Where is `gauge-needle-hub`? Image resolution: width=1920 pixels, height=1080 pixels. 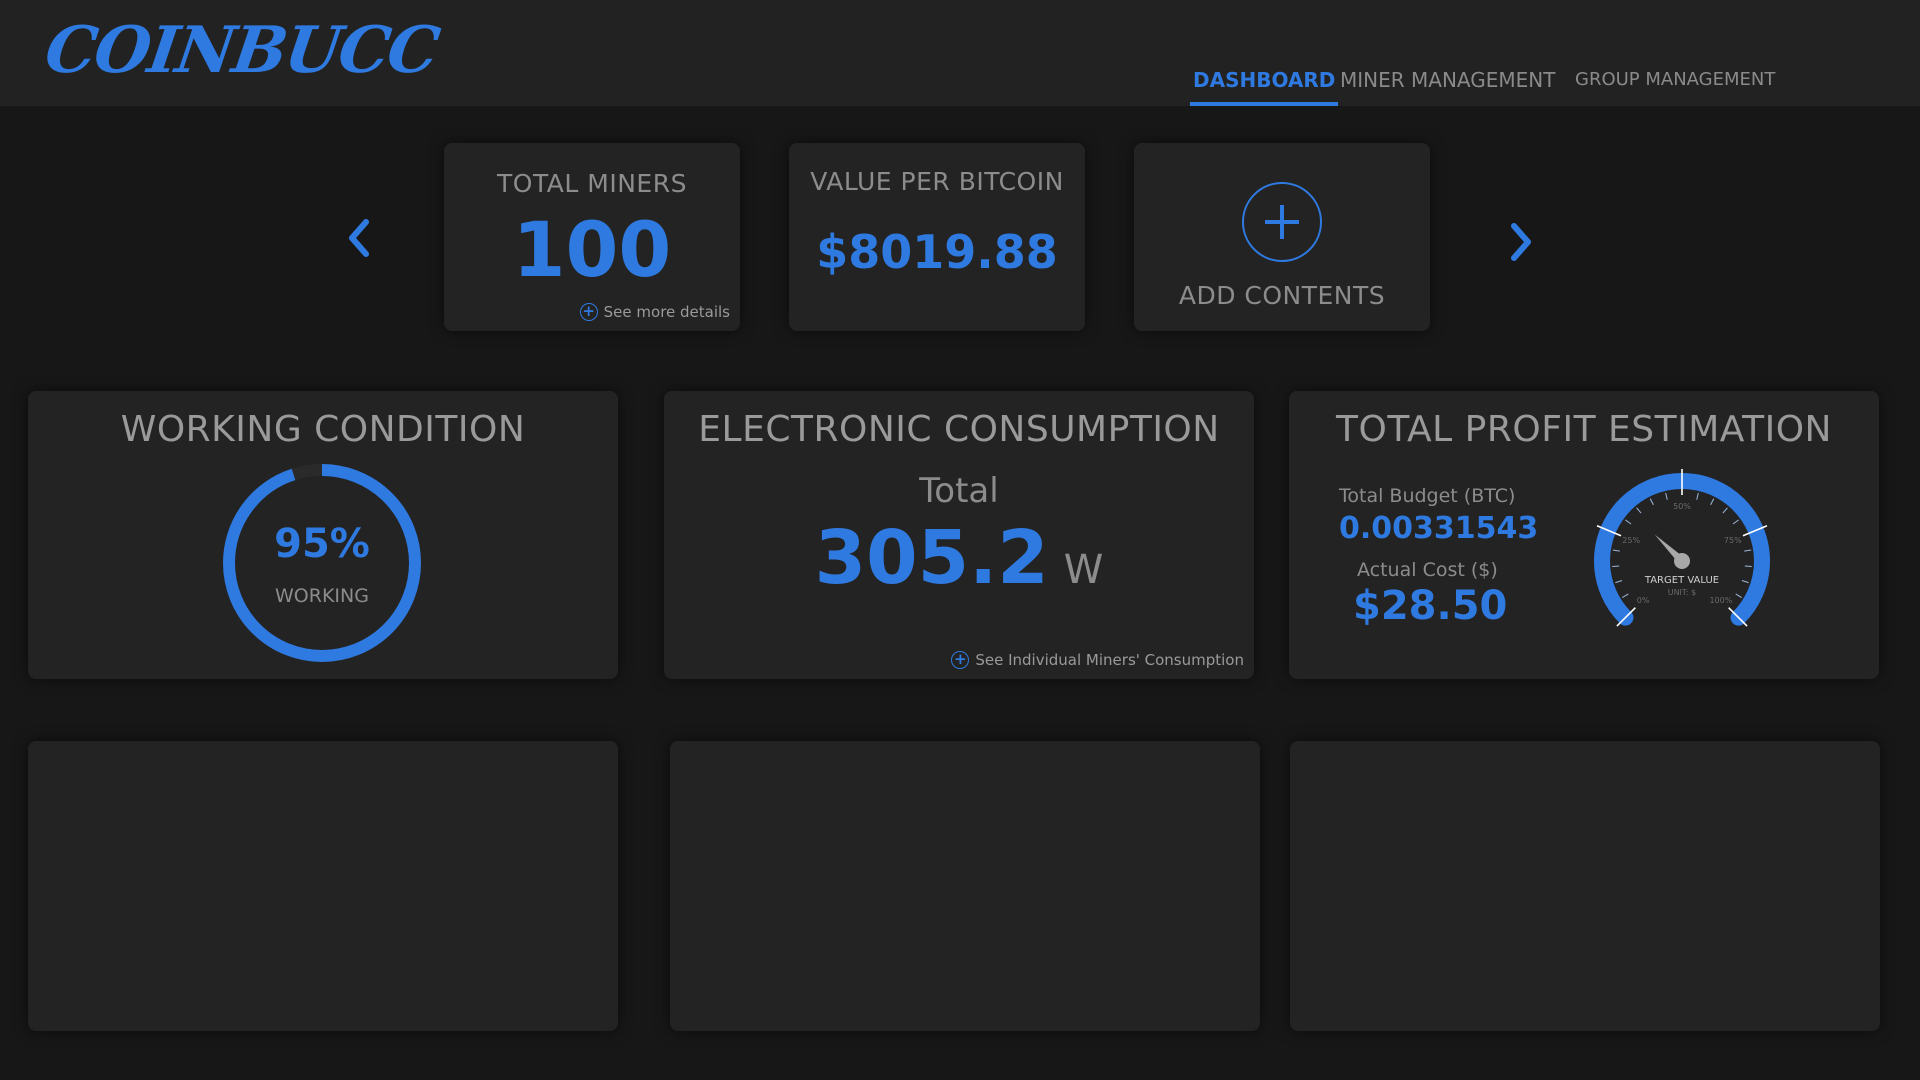 gauge-needle-hub is located at coordinates (1682, 561).